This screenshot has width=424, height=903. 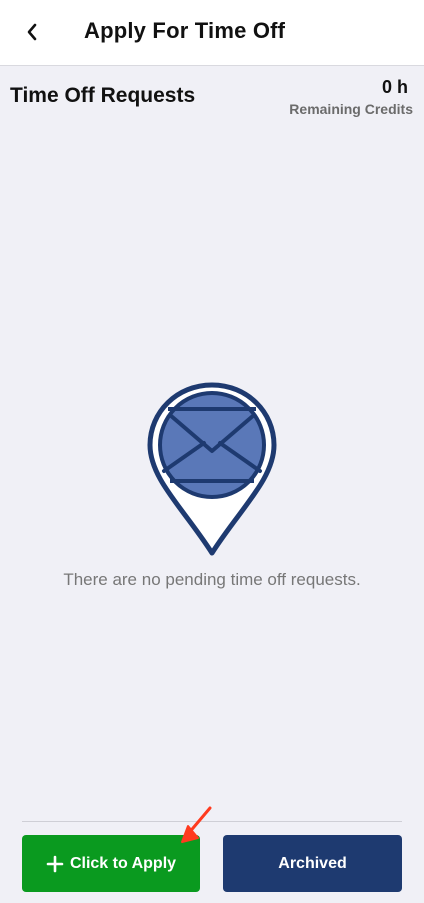 I want to click on apply-button-label: Click to Apply, so click(x=123, y=863).